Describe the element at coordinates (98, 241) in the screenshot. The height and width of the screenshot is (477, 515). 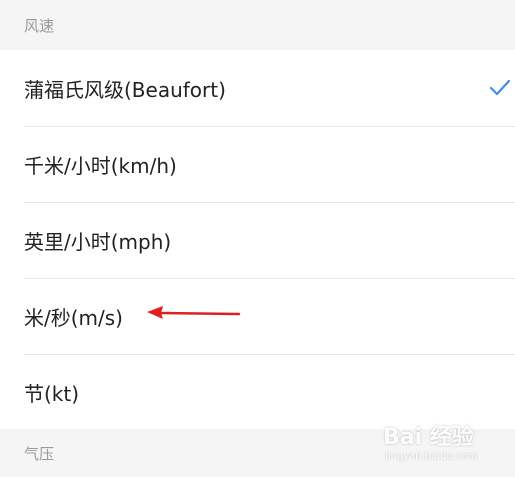
I see `option-label: 英里/小时(mph)` at that location.